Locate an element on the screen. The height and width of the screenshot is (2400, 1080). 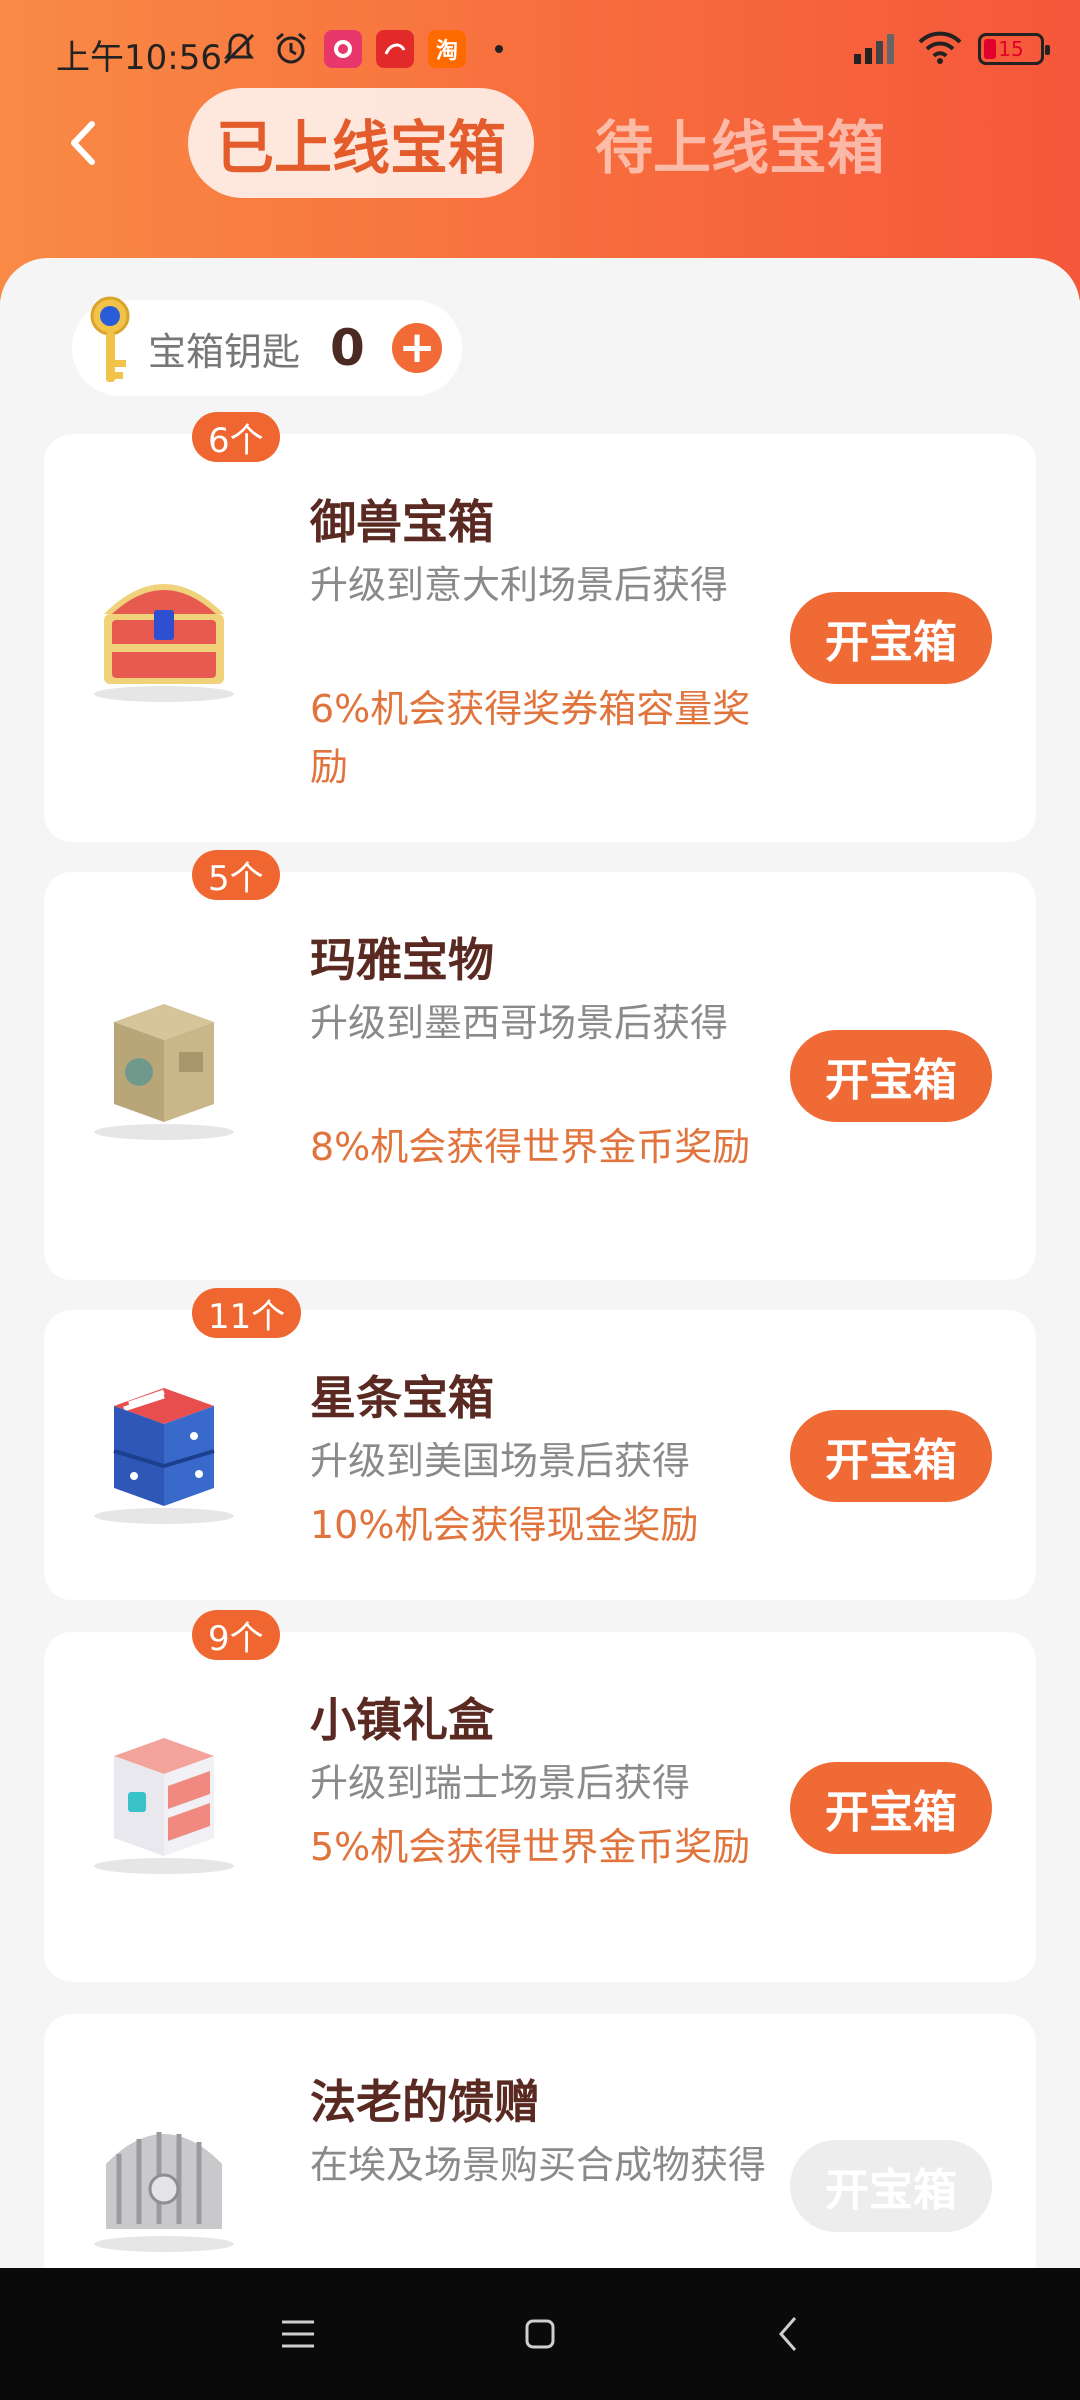
back-button is located at coordinates (84, 143).